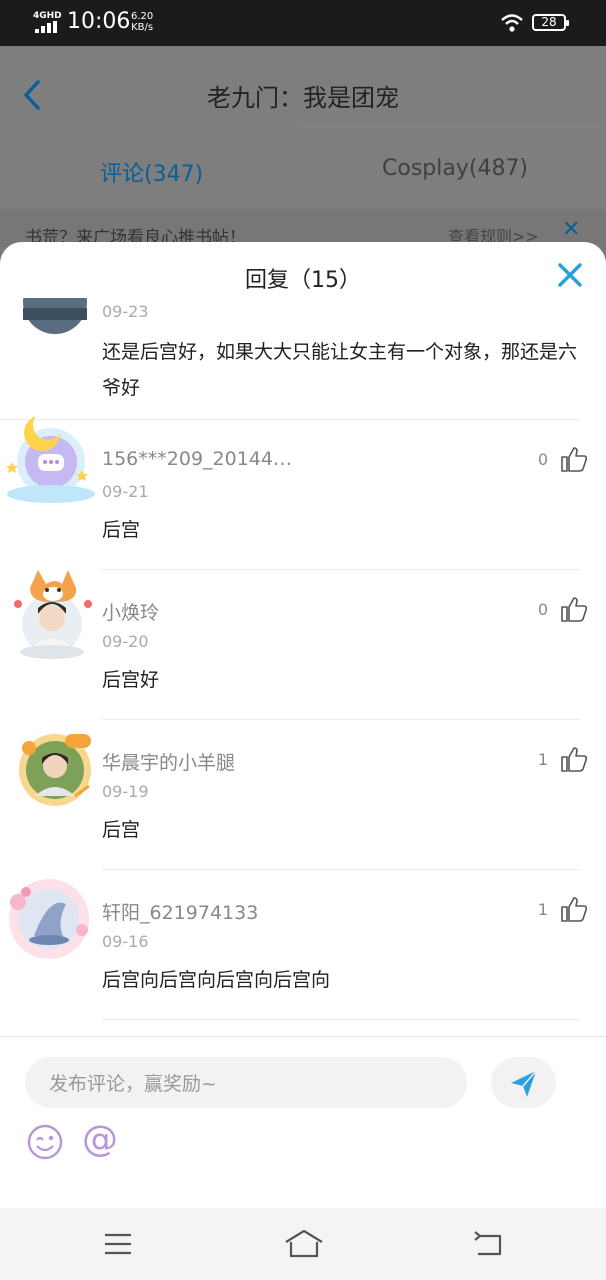  I want to click on network-speed: 6.20 KB/s, so click(142, 22).